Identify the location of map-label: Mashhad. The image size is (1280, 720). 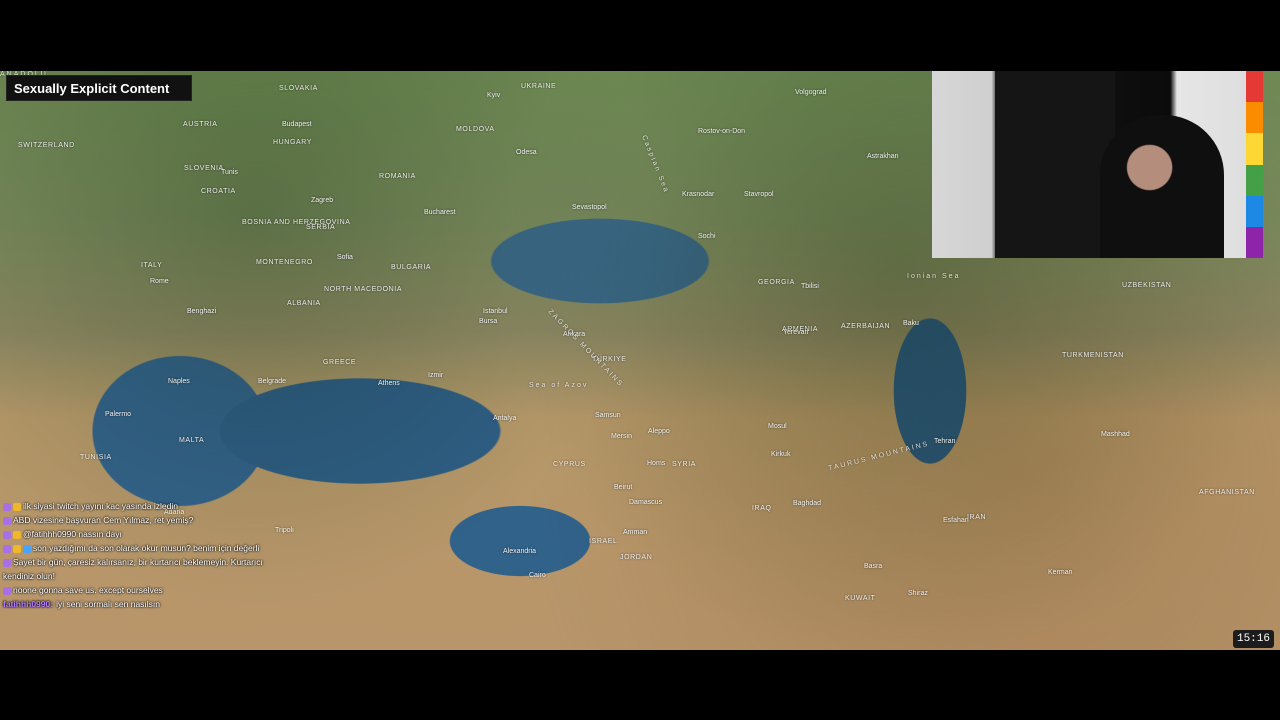
(1115, 434).